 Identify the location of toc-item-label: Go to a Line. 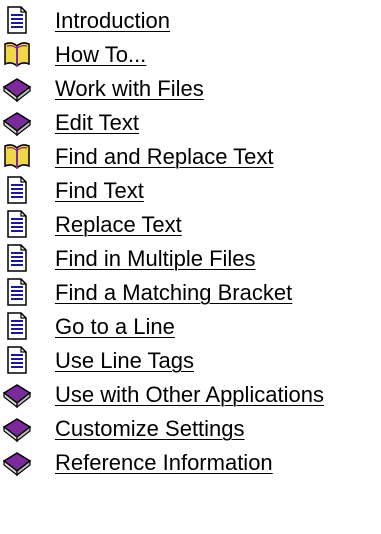
(115, 327).